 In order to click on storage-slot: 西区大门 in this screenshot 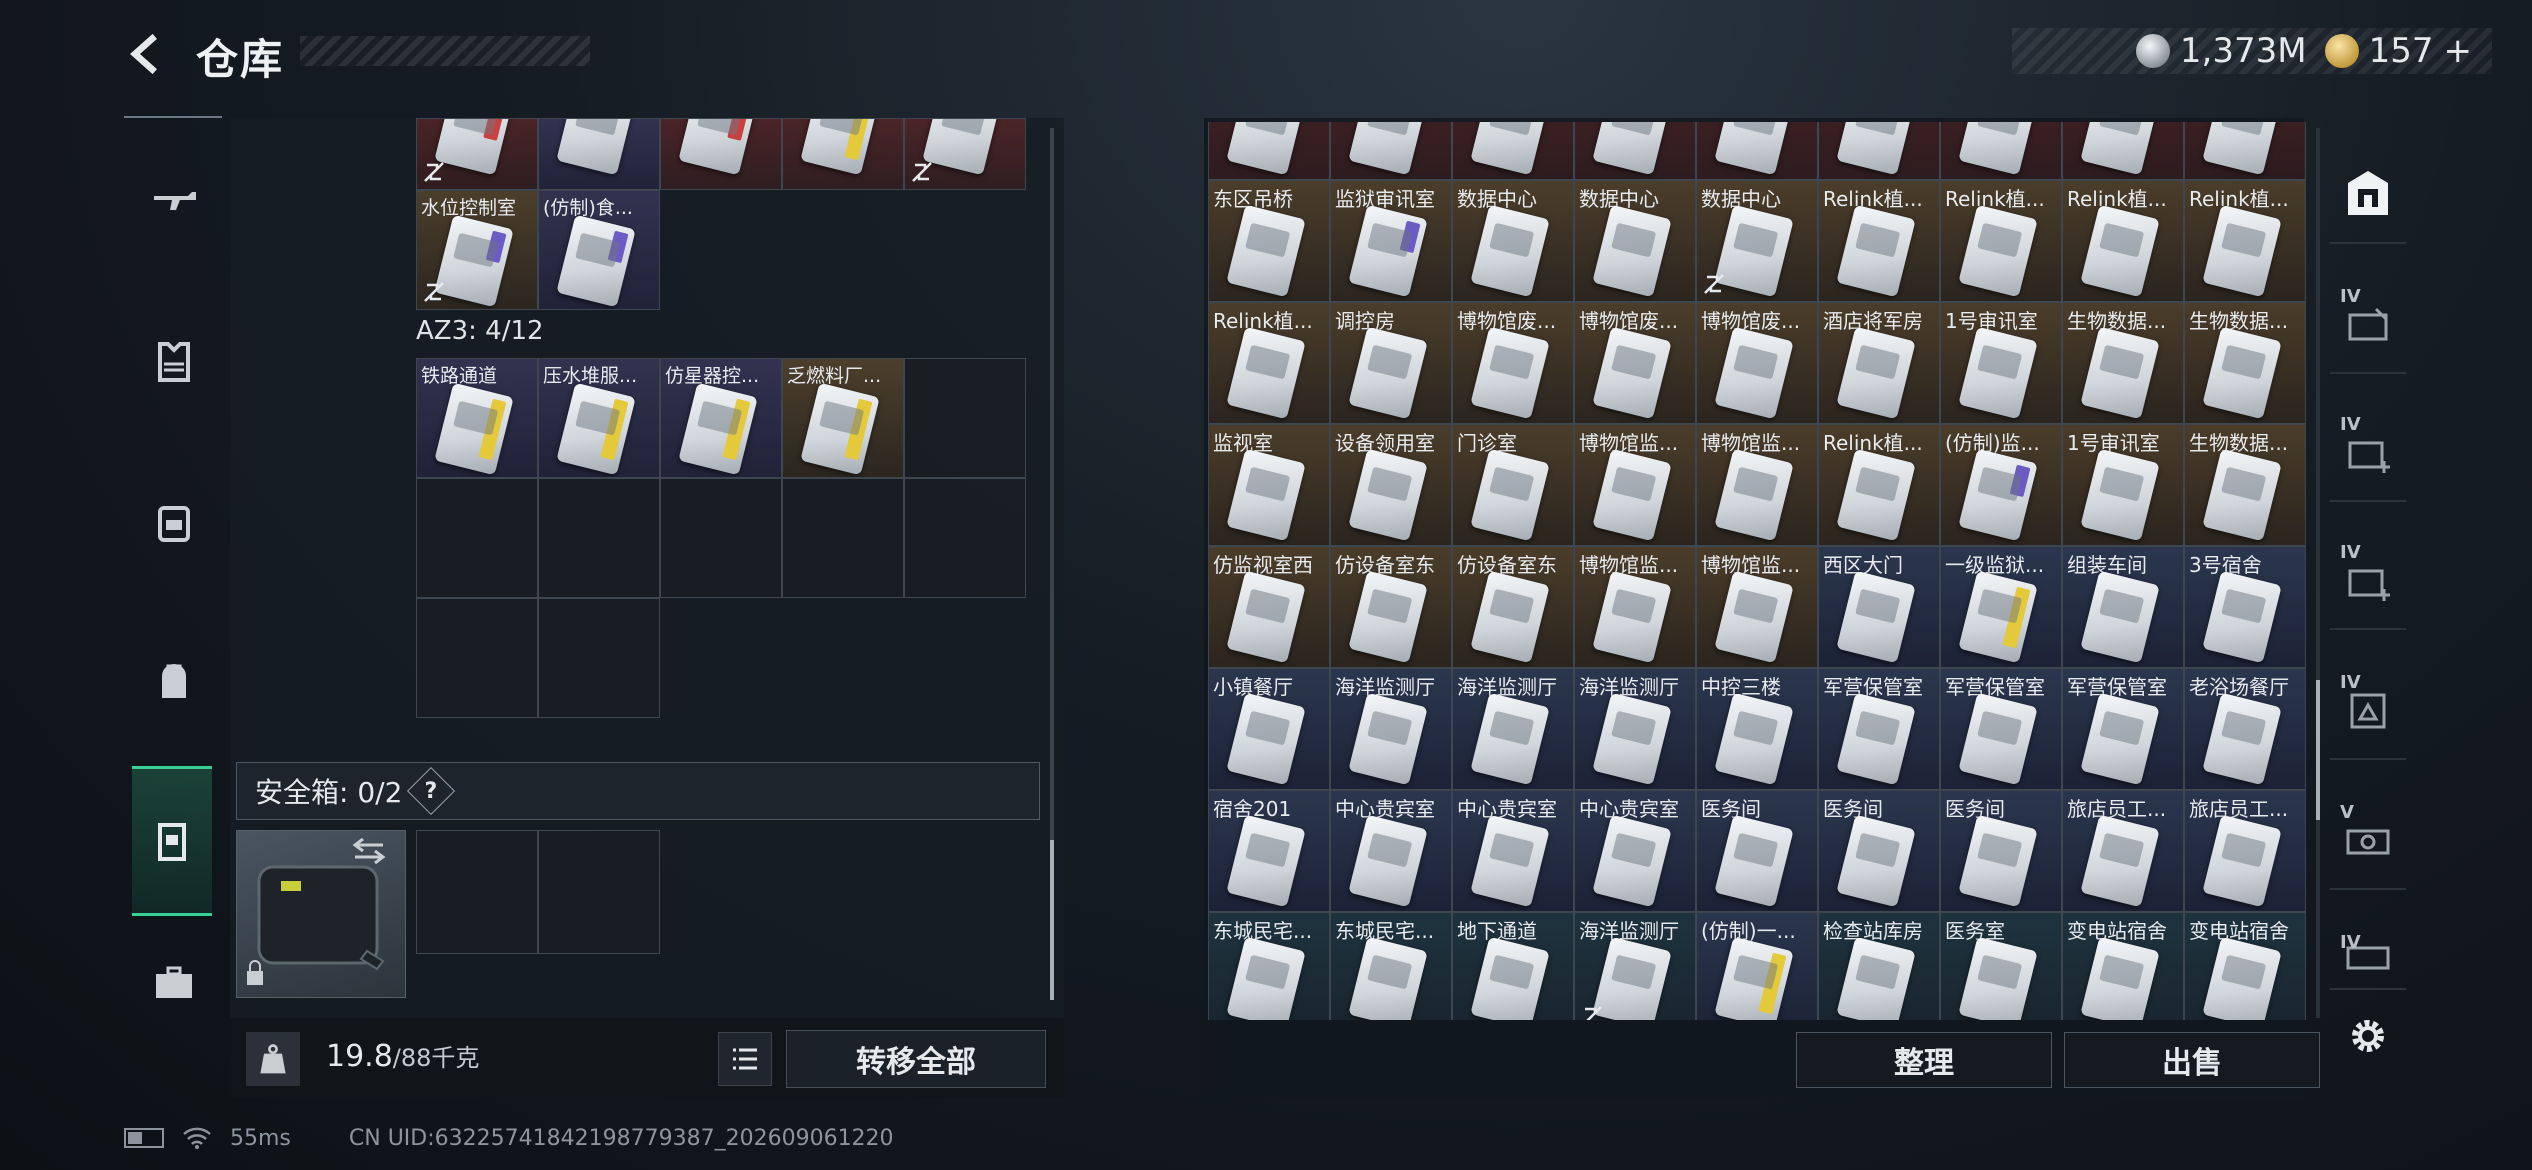, I will do `click(1879, 607)`.